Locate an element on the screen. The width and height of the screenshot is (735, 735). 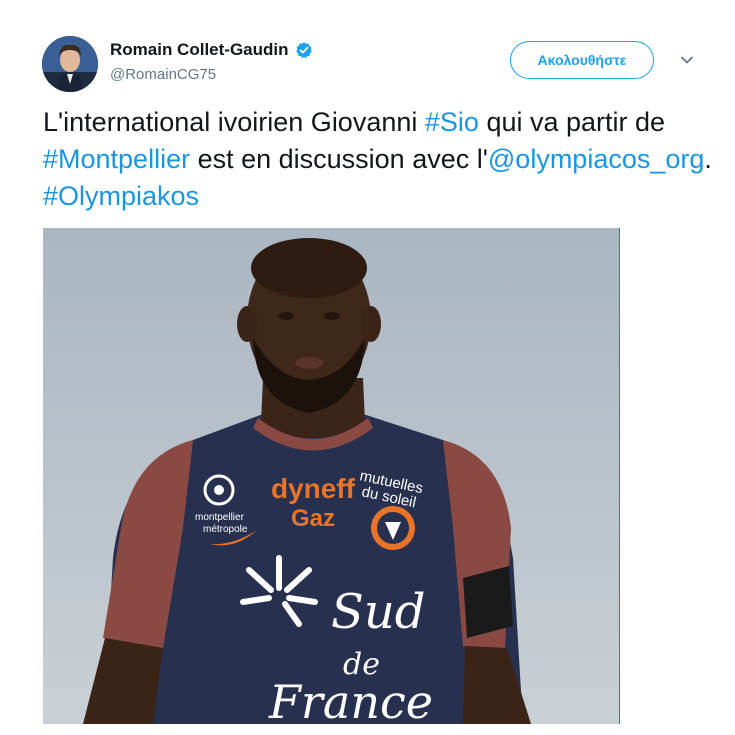
avatar-image is located at coordinates (70, 64).